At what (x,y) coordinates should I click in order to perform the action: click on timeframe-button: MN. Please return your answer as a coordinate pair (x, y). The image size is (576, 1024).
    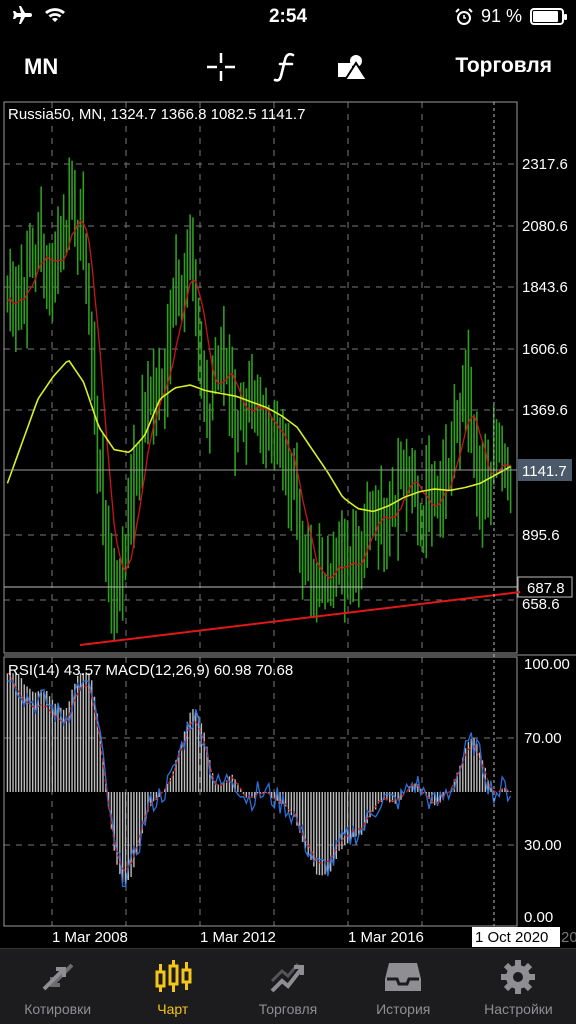
    Looking at the image, I should click on (41, 67).